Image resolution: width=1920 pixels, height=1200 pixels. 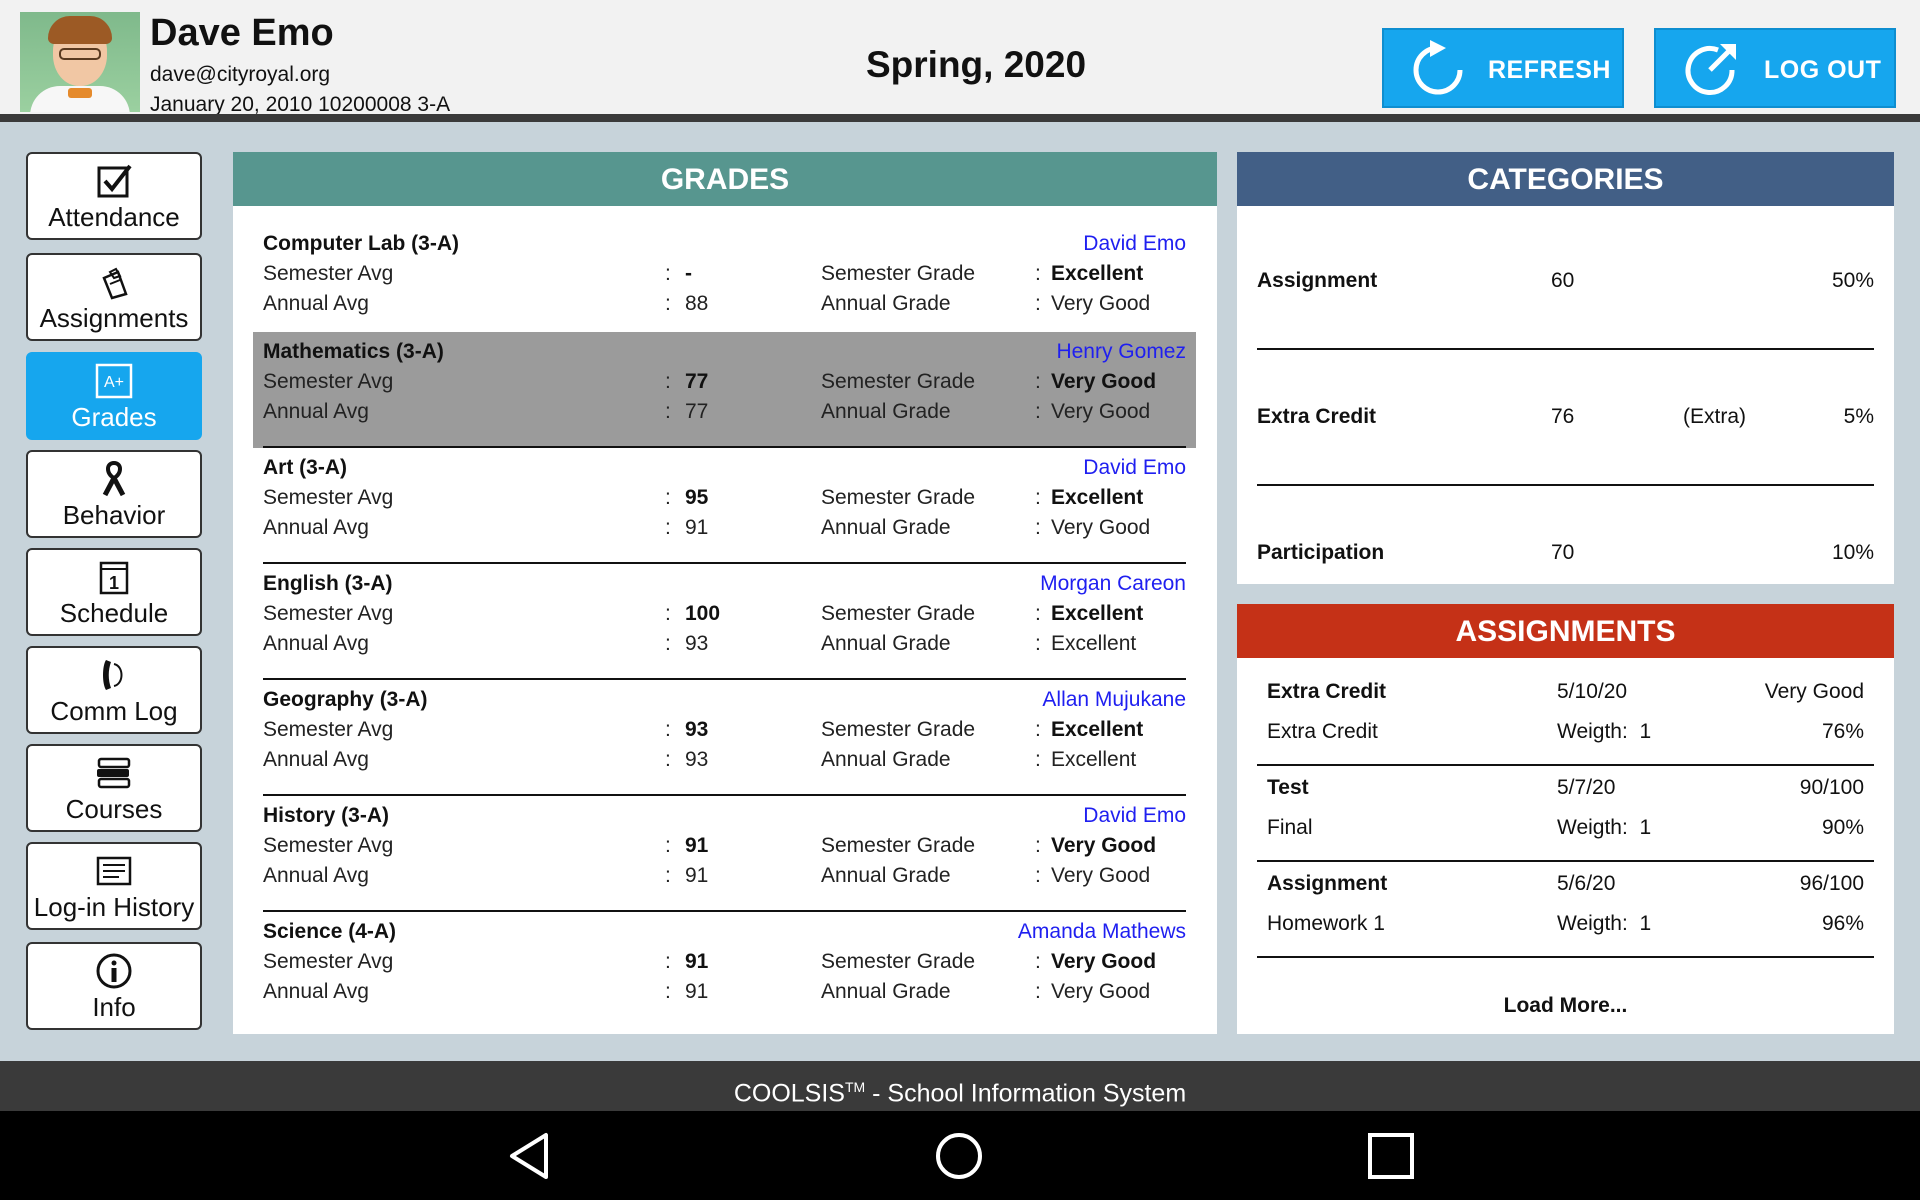 What do you see at coordinates (1565, 289) in the screenshot?
I see `category-row: Assignment 60 50%` at bounding box center [1565, 289].